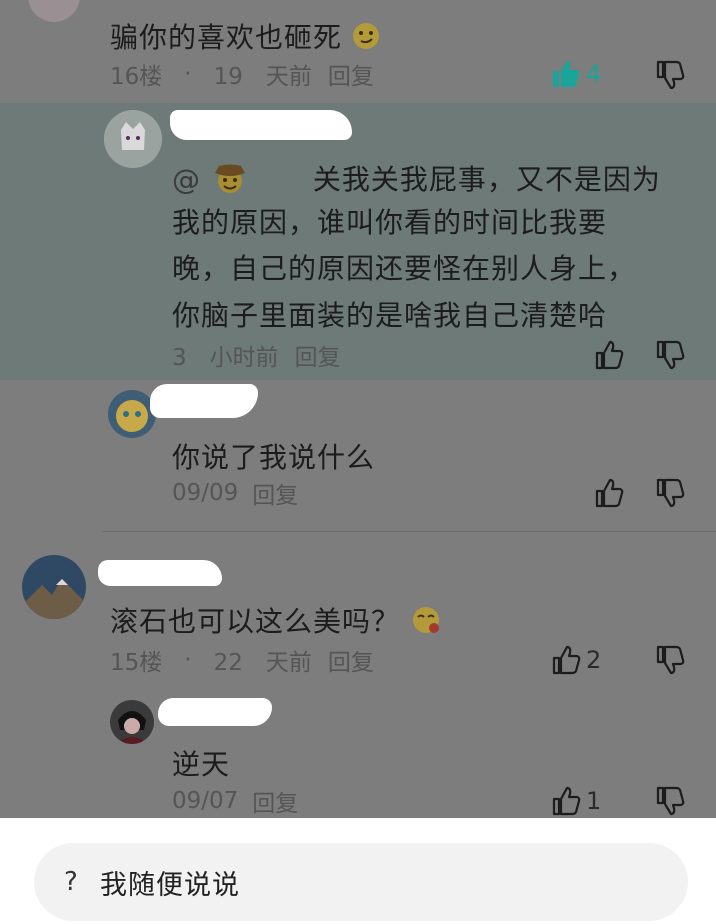 This screenshot has width=716, height=924. I want to click on comment-text: 骗你的喜欢也砸死, so click(245, 36).